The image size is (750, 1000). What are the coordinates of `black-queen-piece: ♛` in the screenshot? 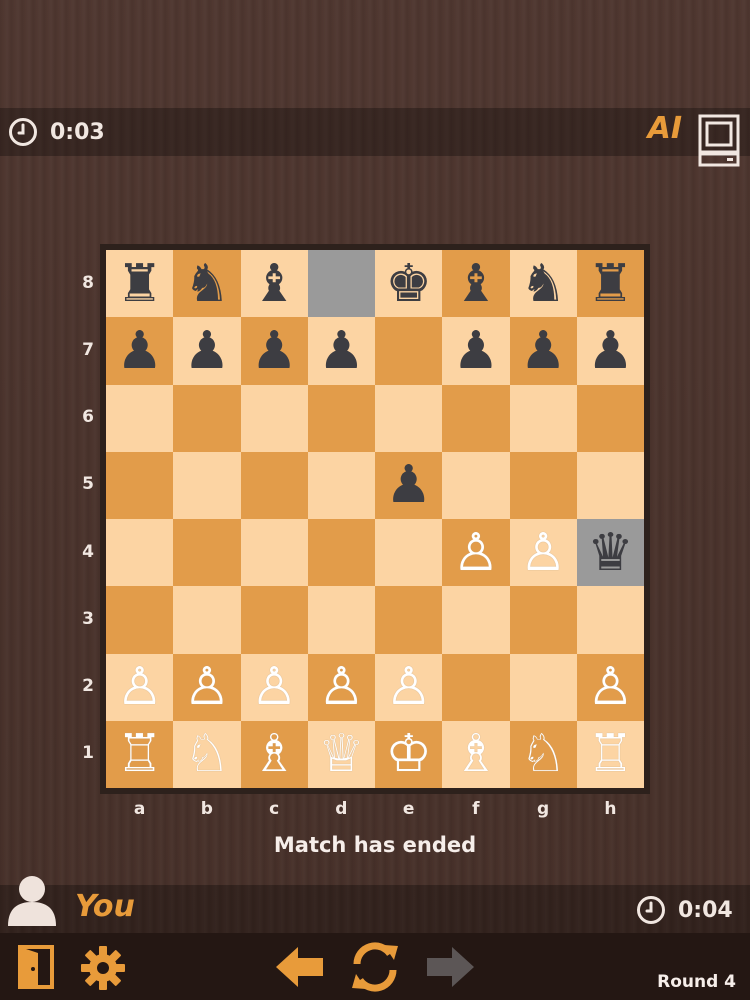 It's located at (610, 553).